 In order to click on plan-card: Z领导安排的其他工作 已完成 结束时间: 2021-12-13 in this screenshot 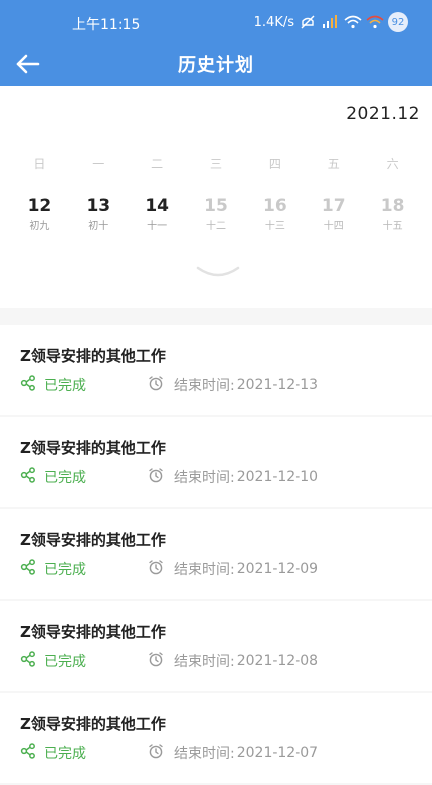, I will do `click(216, 370)`.